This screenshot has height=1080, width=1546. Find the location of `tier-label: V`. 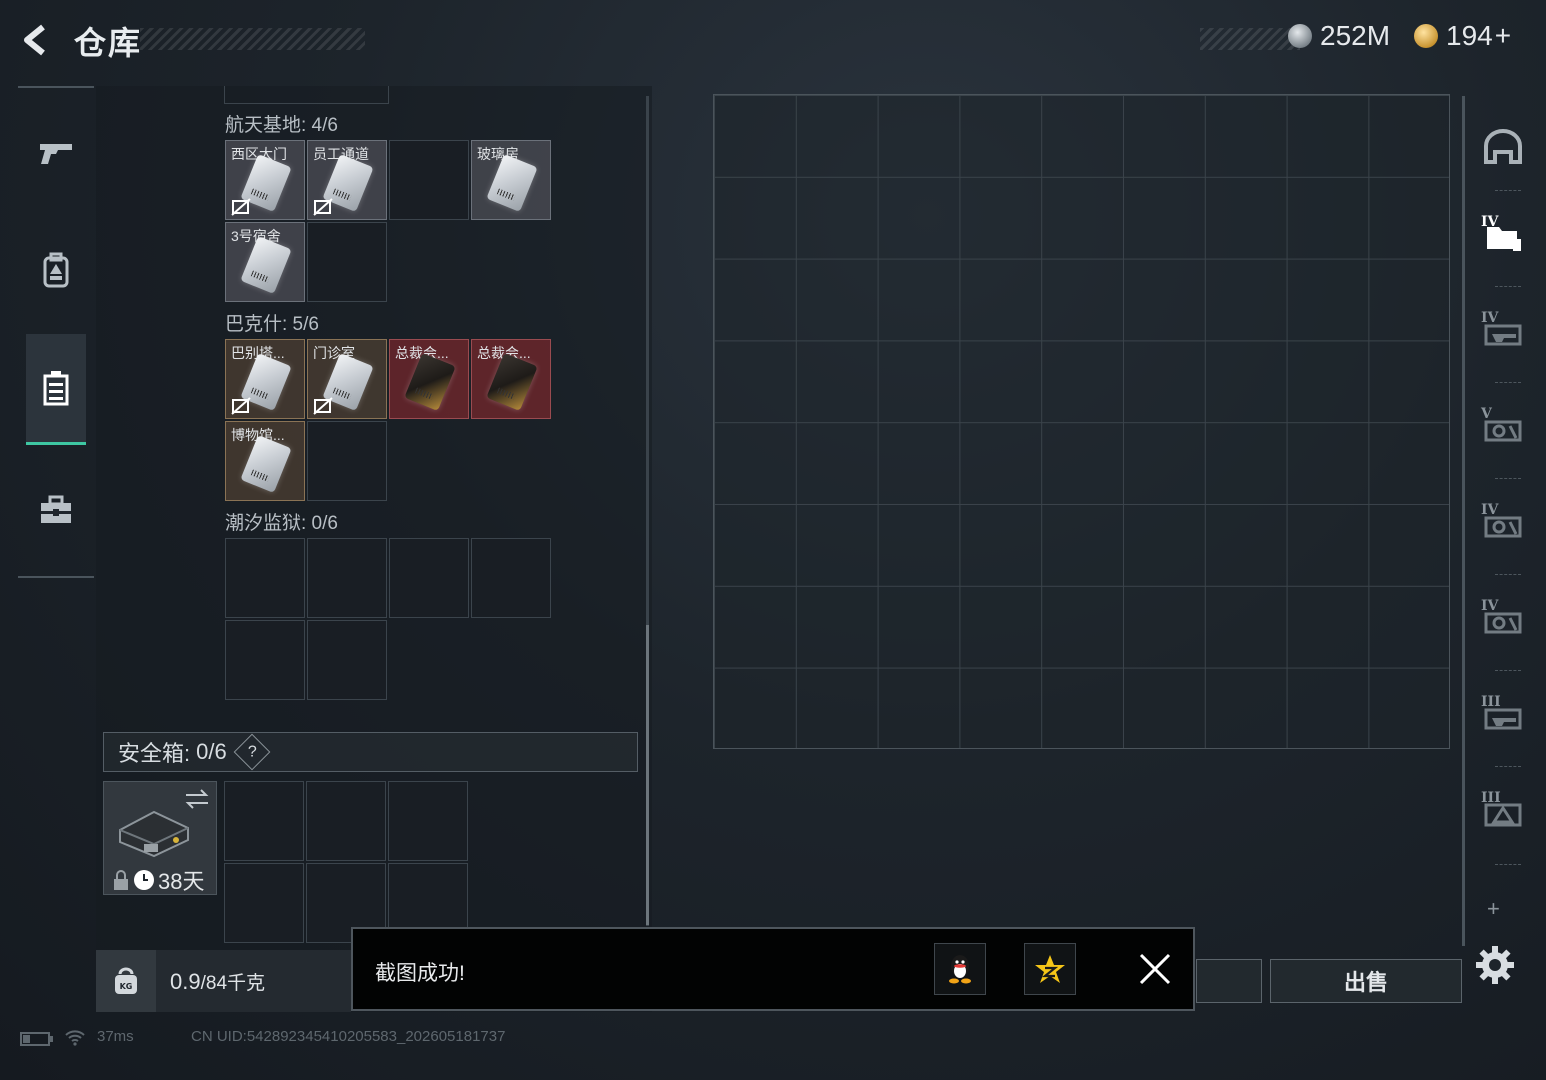

tier-label: V is located at coordinates (1486, 414).